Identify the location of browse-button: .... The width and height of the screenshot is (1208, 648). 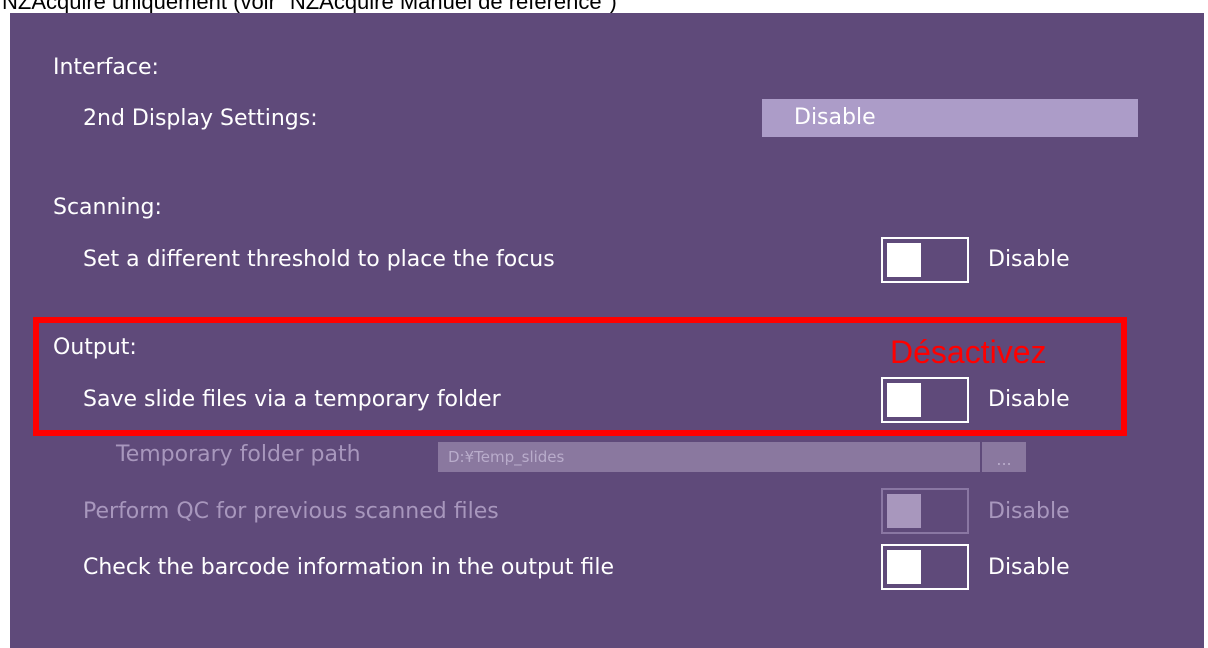
(1004, 457).